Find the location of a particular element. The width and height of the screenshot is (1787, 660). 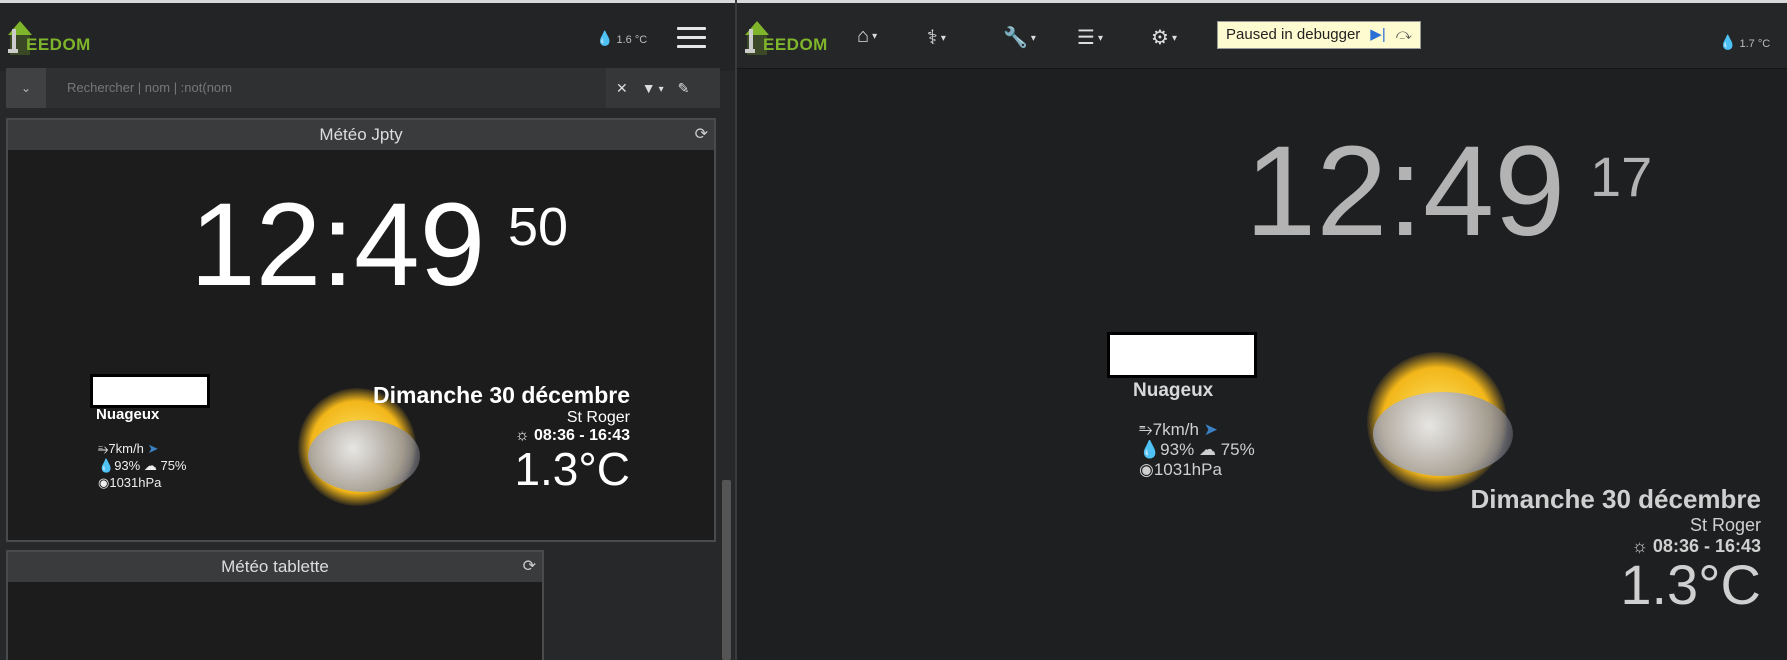

sun-icon: ☼ is located at coordinates (522, 435).